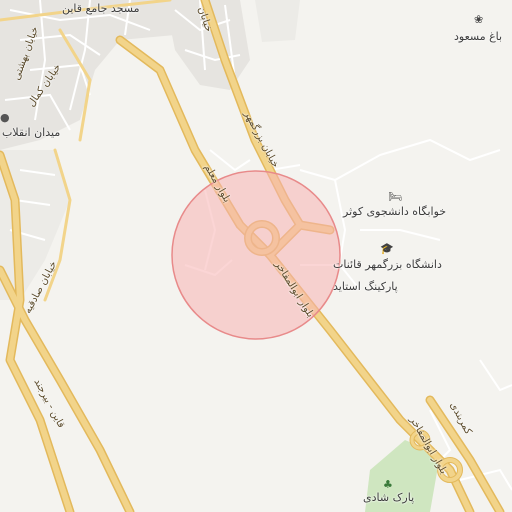 The image size is (512, 512). Describe the element at coordinates (387, 264) in the screenshot. I see `label-university: دانشگاه بزرگمهر قائنات` at that location.